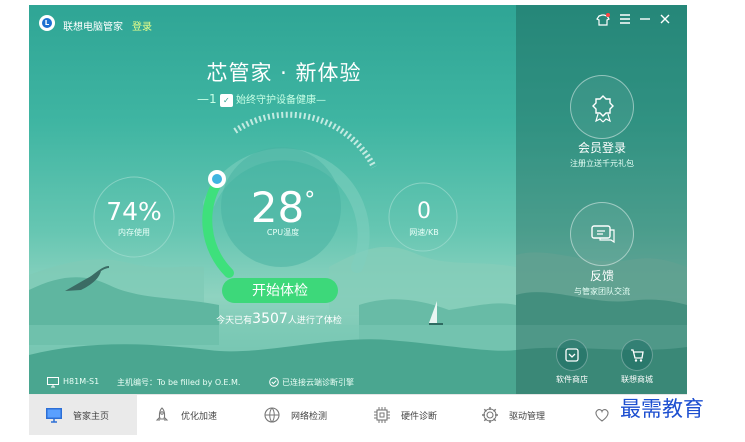  Describe the element at coordinates (281, 100) in the screenshot. I see `subline-text: 始终守护设备健康—` at that location.